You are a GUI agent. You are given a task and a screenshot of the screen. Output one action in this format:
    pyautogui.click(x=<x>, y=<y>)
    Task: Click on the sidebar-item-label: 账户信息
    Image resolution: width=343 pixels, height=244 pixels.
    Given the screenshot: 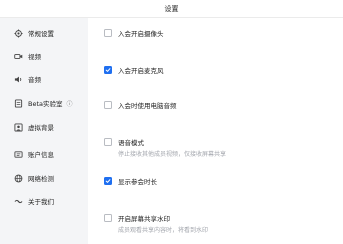 What is the action you would take?
    pyautogui.click(x=41, y=155)
    